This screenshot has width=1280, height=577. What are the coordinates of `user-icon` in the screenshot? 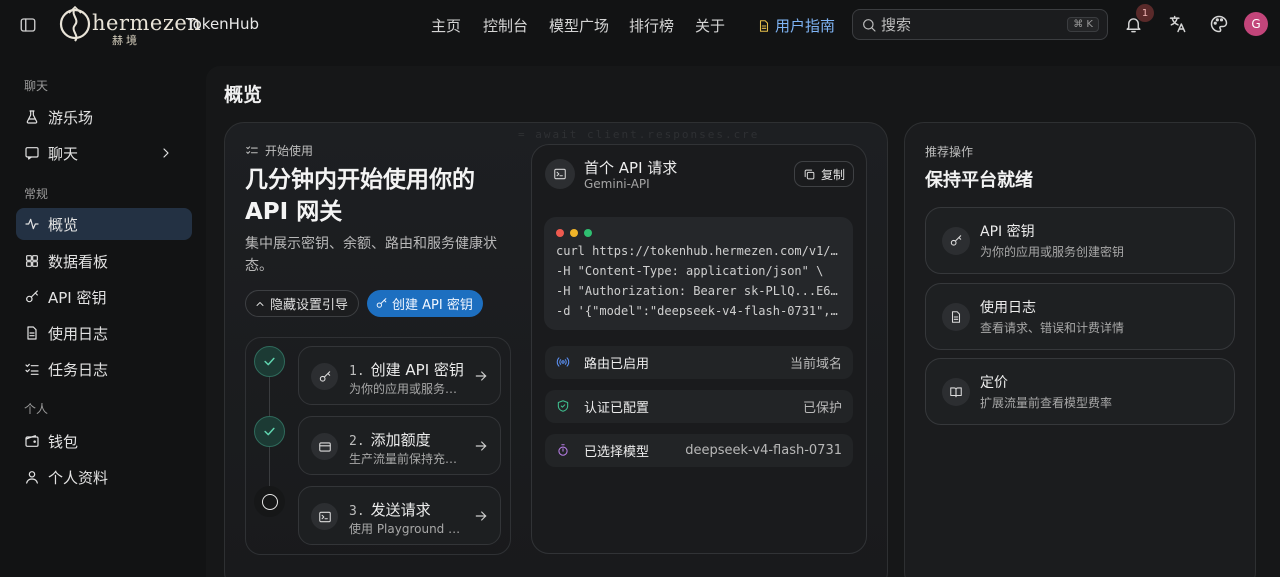 It's located at (32, 477).